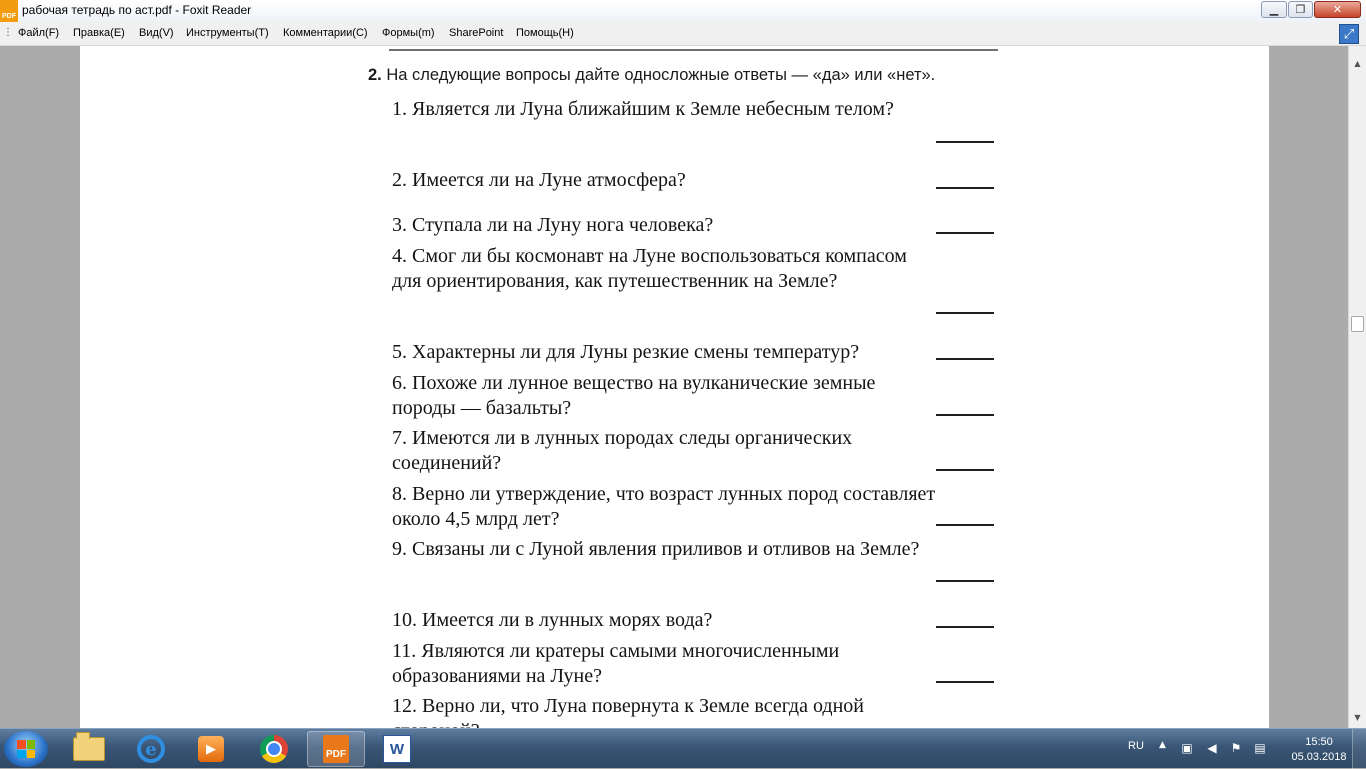 This screenshot has width=1366, height=769. What do you see at coordinates (9, 11) in the screenshot?
I see `foxit-app-icon: PDF` at bounding box center [9, 11].